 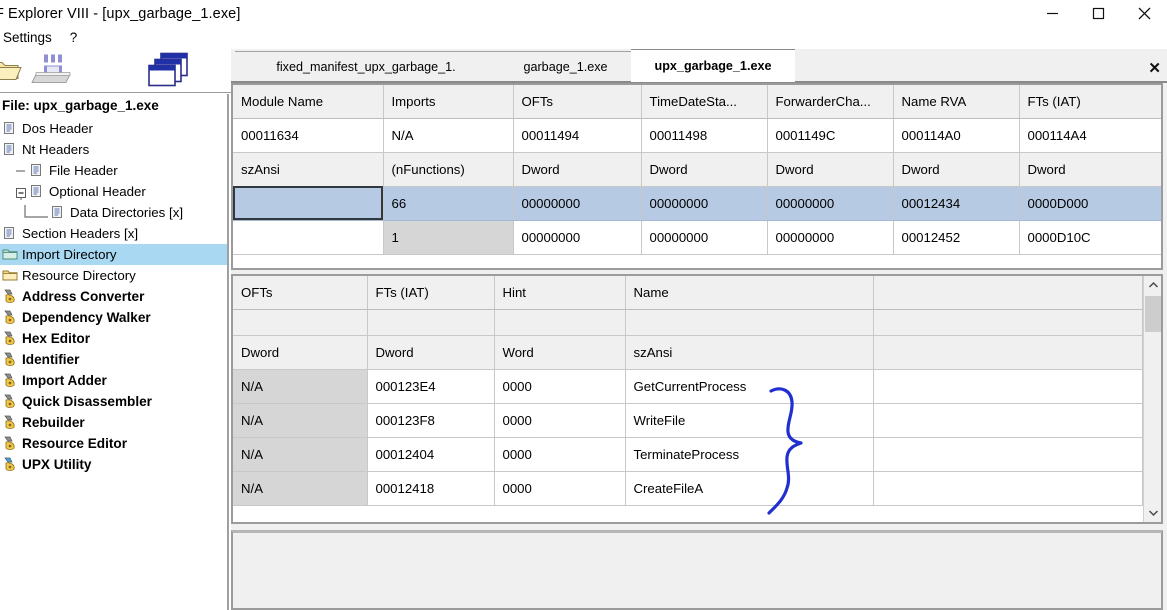 I want to click on sidebar-item-rebuilder: Rebuilder, so click(x=113, y=422).